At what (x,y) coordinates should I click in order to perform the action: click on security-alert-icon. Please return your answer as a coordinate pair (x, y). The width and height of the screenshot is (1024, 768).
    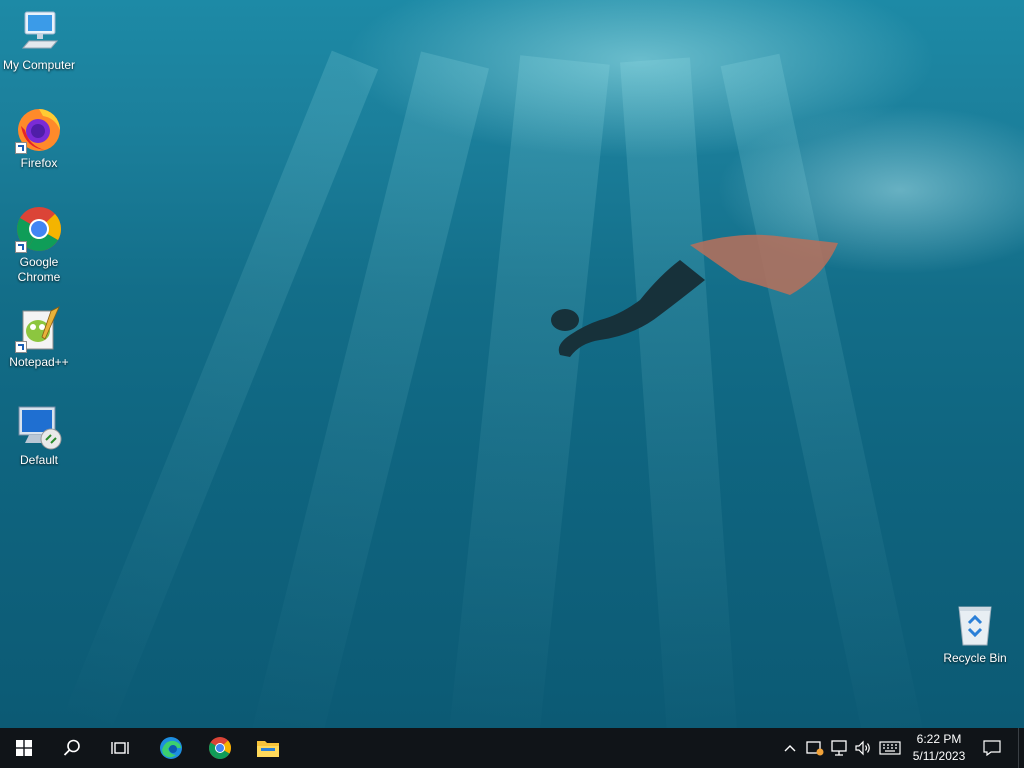
    Looking at the image, I should click on (815, 748).